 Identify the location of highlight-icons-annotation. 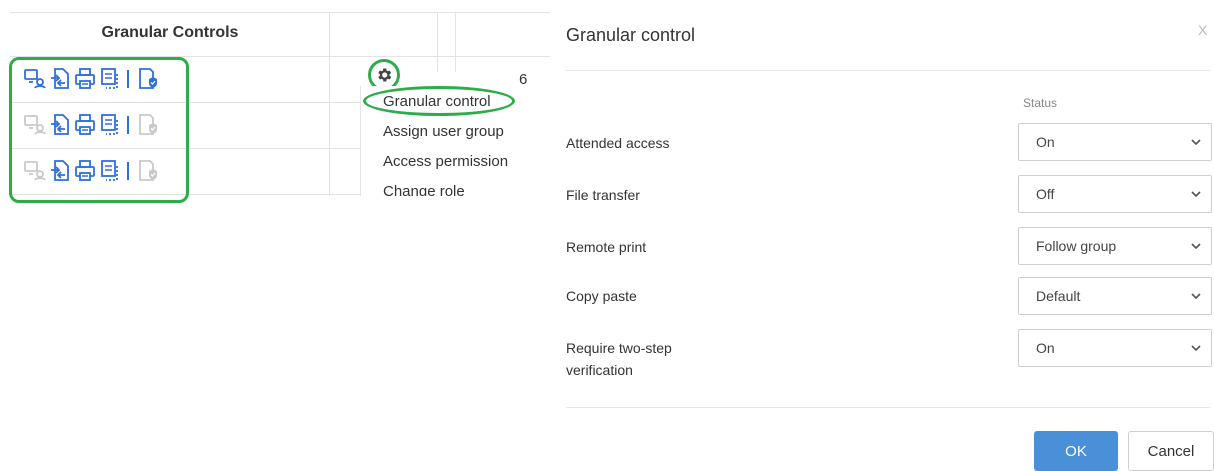
(99, 130).